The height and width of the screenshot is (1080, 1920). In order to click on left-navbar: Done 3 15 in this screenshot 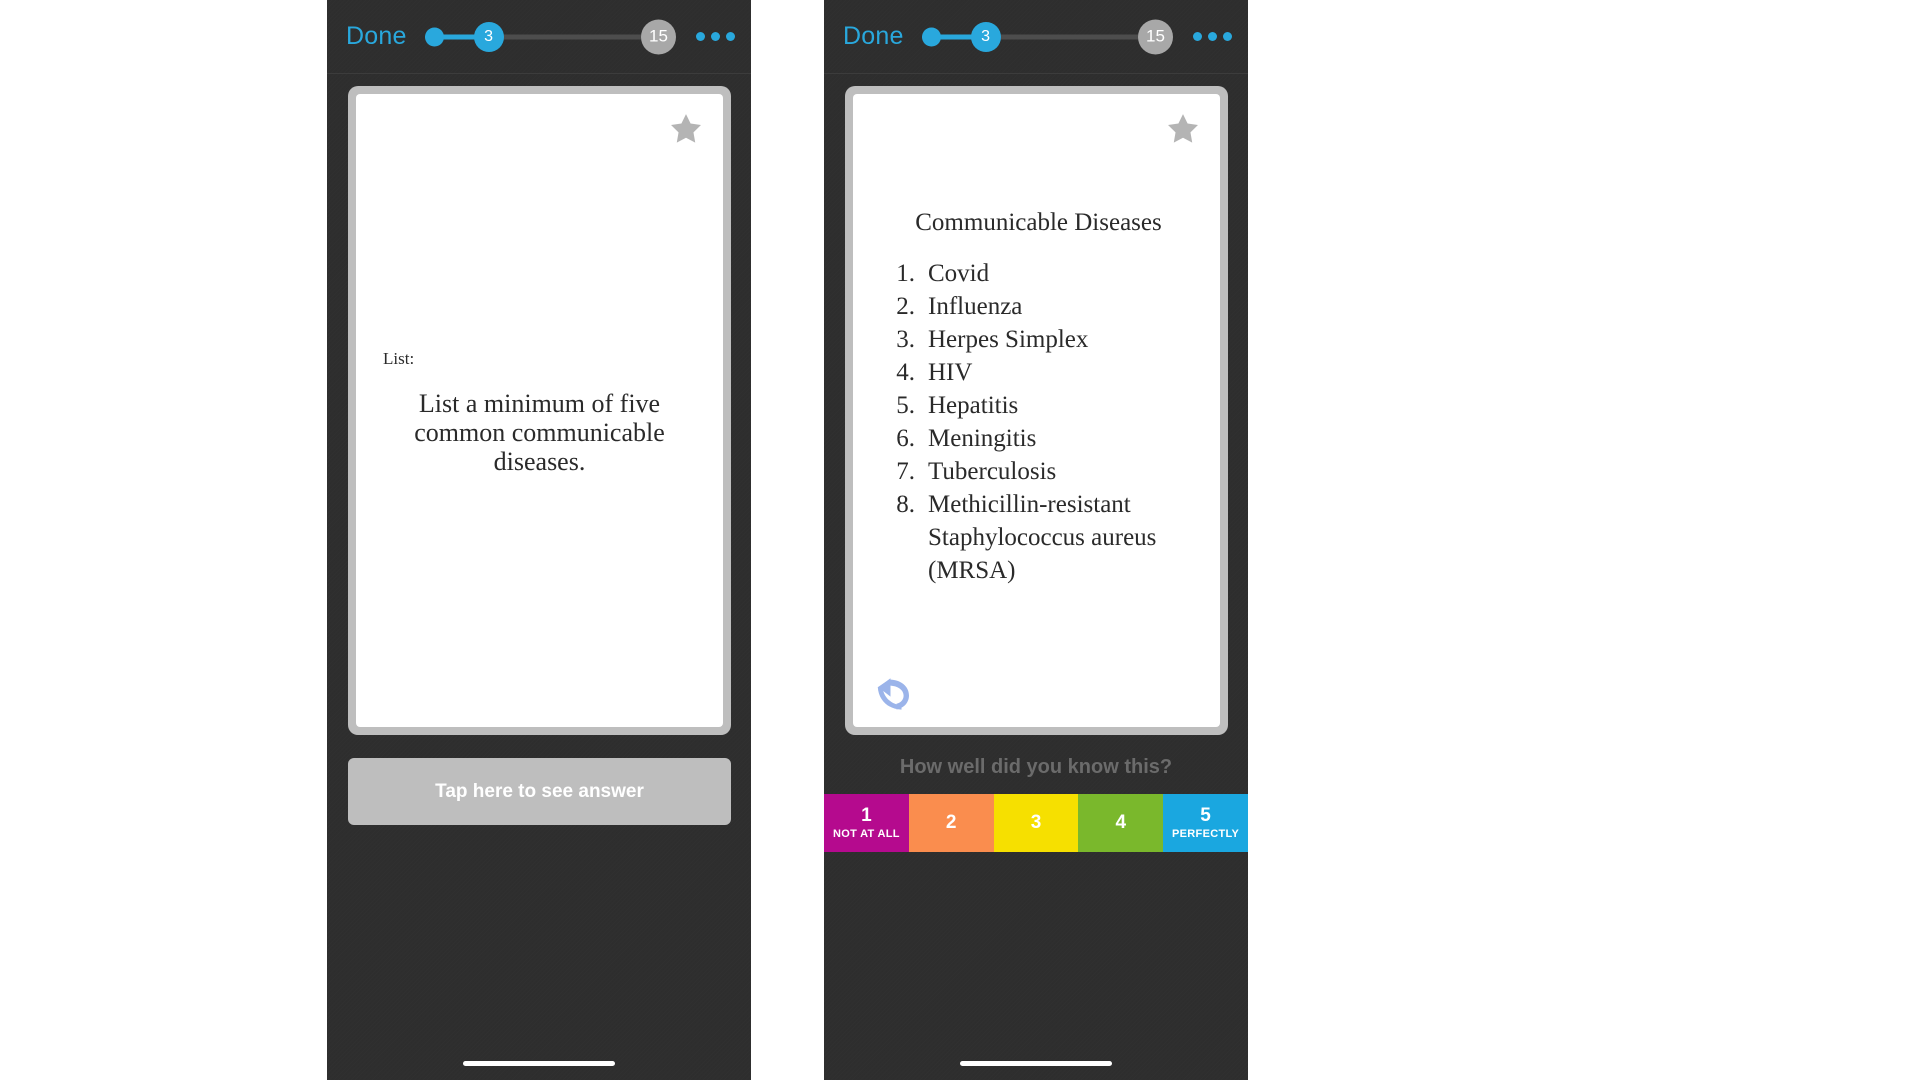, I will do `click(539, 37)`.